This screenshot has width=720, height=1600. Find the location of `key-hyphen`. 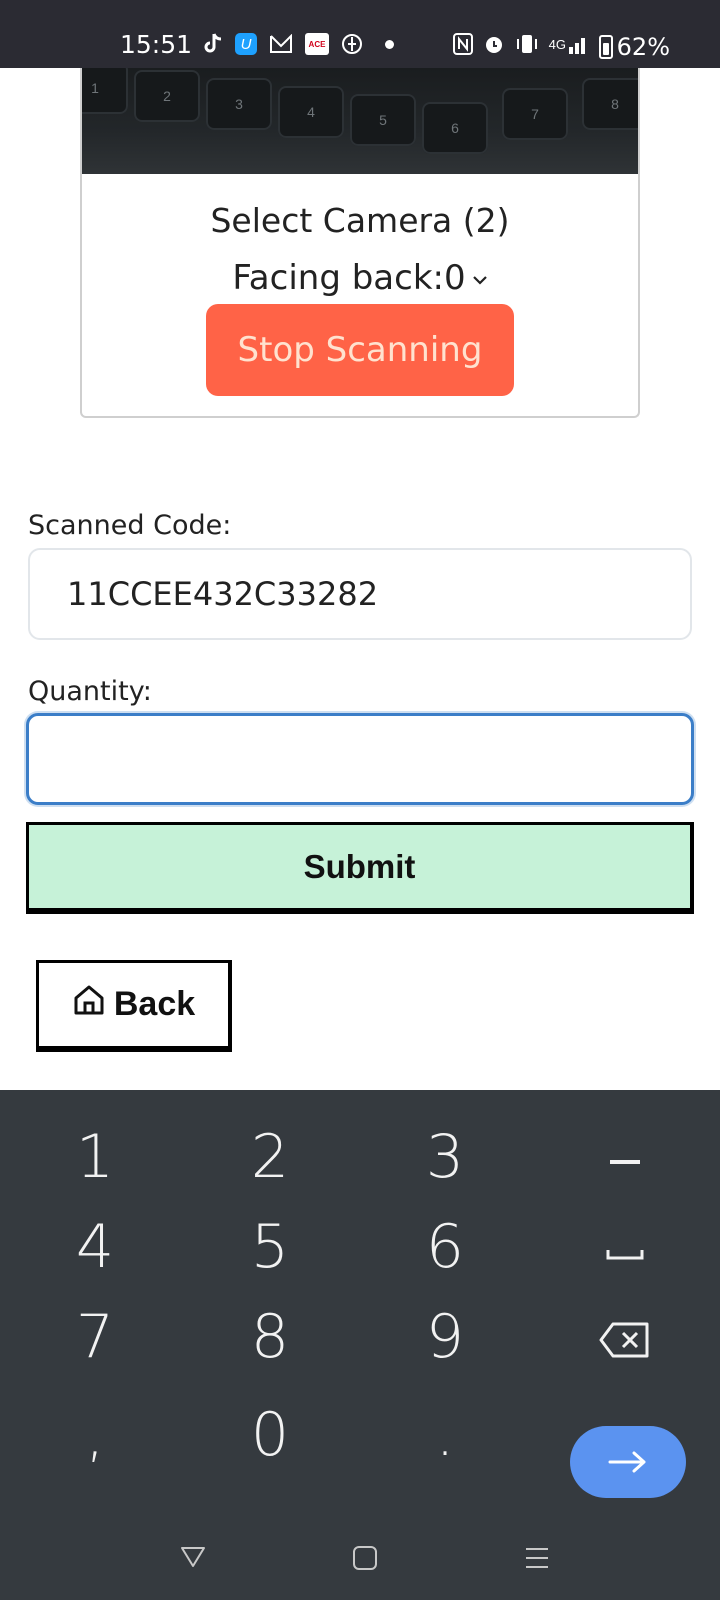

key-hyphen is located at coordinates (625, 1159).